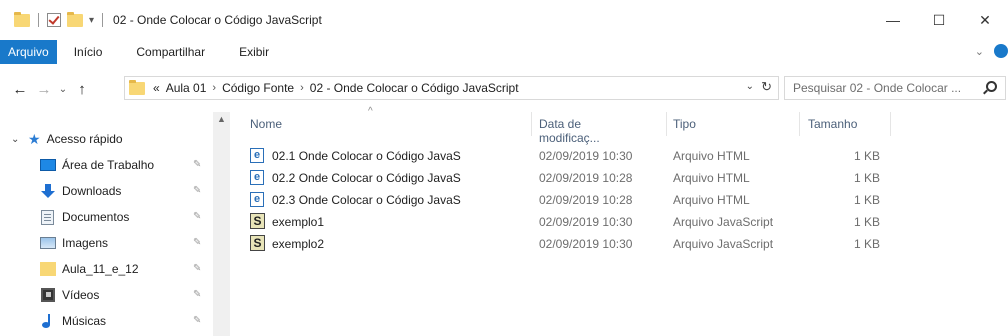 The height and width of the screenshot is (336, 1008). Describe the element at coordinates (81, 295) in the screenshot. I see `sidebar-item-label: Vídeos` at that location.